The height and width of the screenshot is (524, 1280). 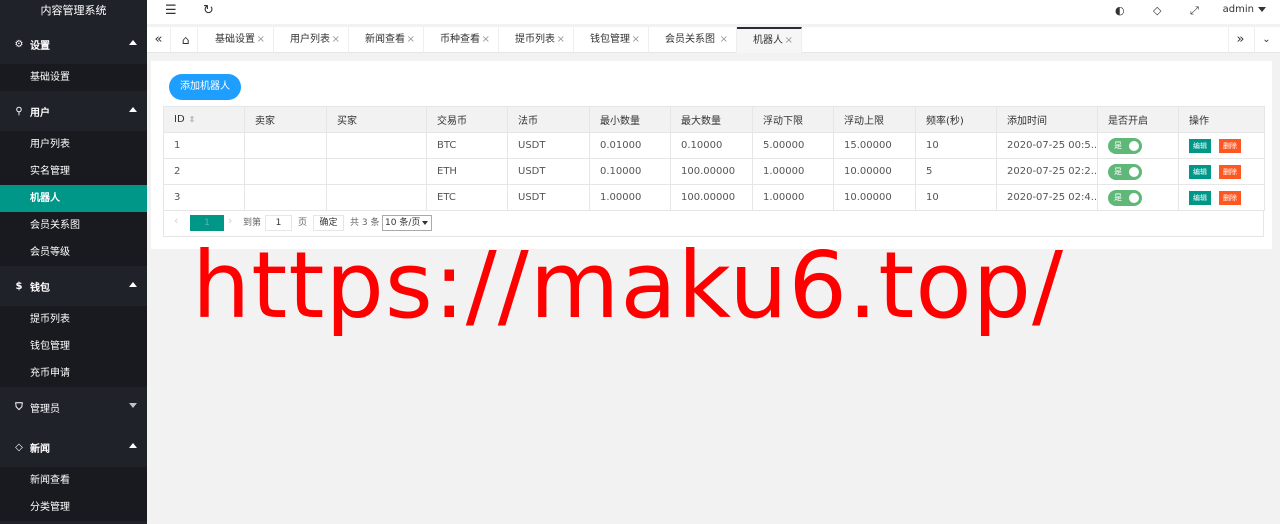 I want to click on sidebar-item-withdraw-list: 提币列表, so click(x=73, y=319).